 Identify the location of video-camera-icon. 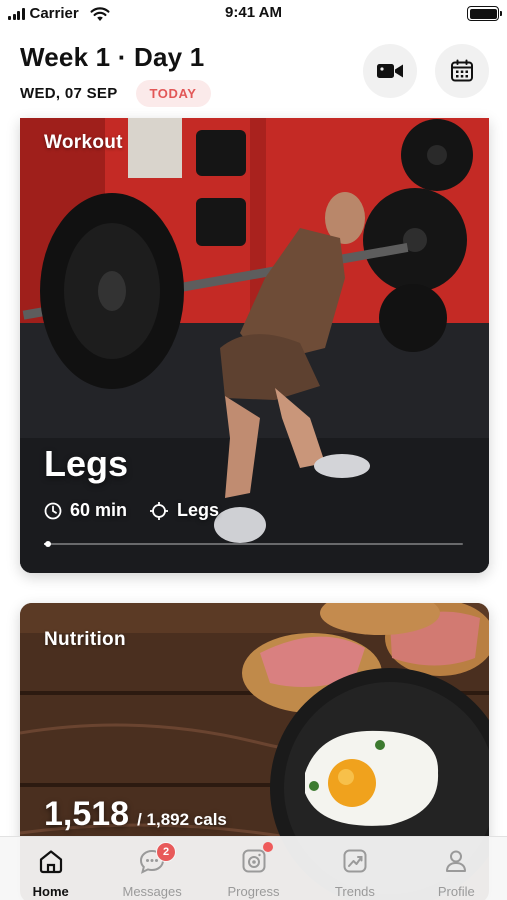
(390, 71).